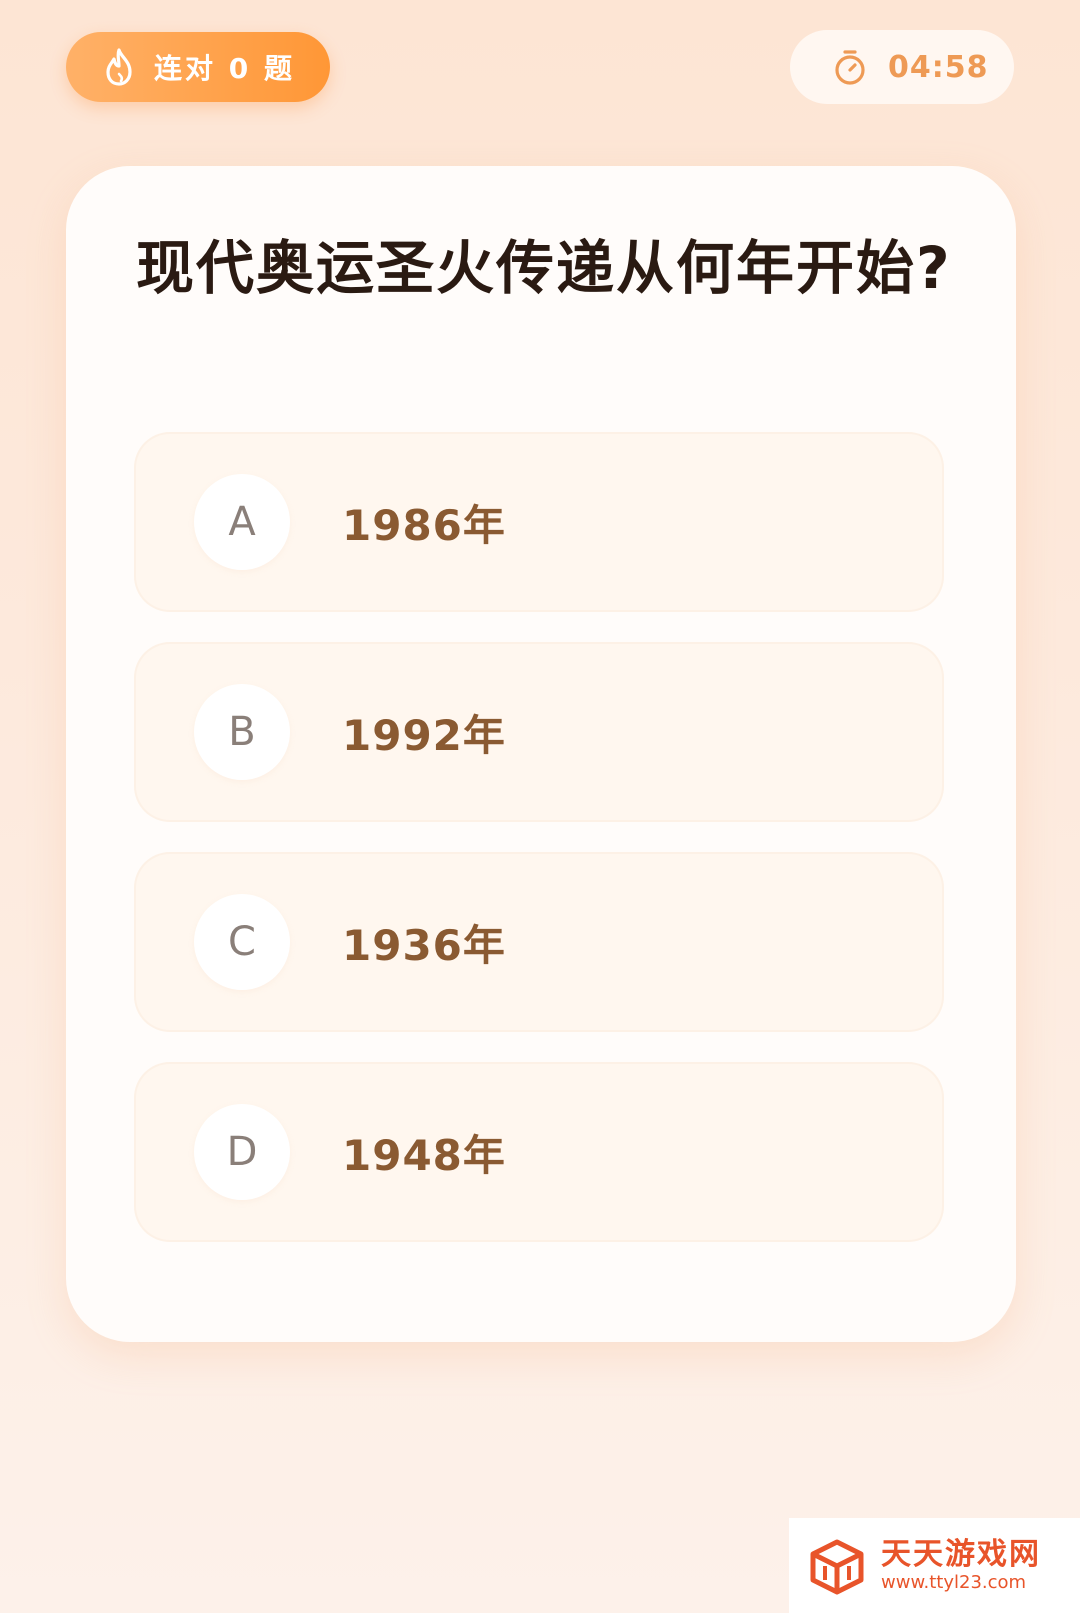 This screenshot has height=1613, width=1080. I want to click on option-text: 1936年, so click(424, 945).